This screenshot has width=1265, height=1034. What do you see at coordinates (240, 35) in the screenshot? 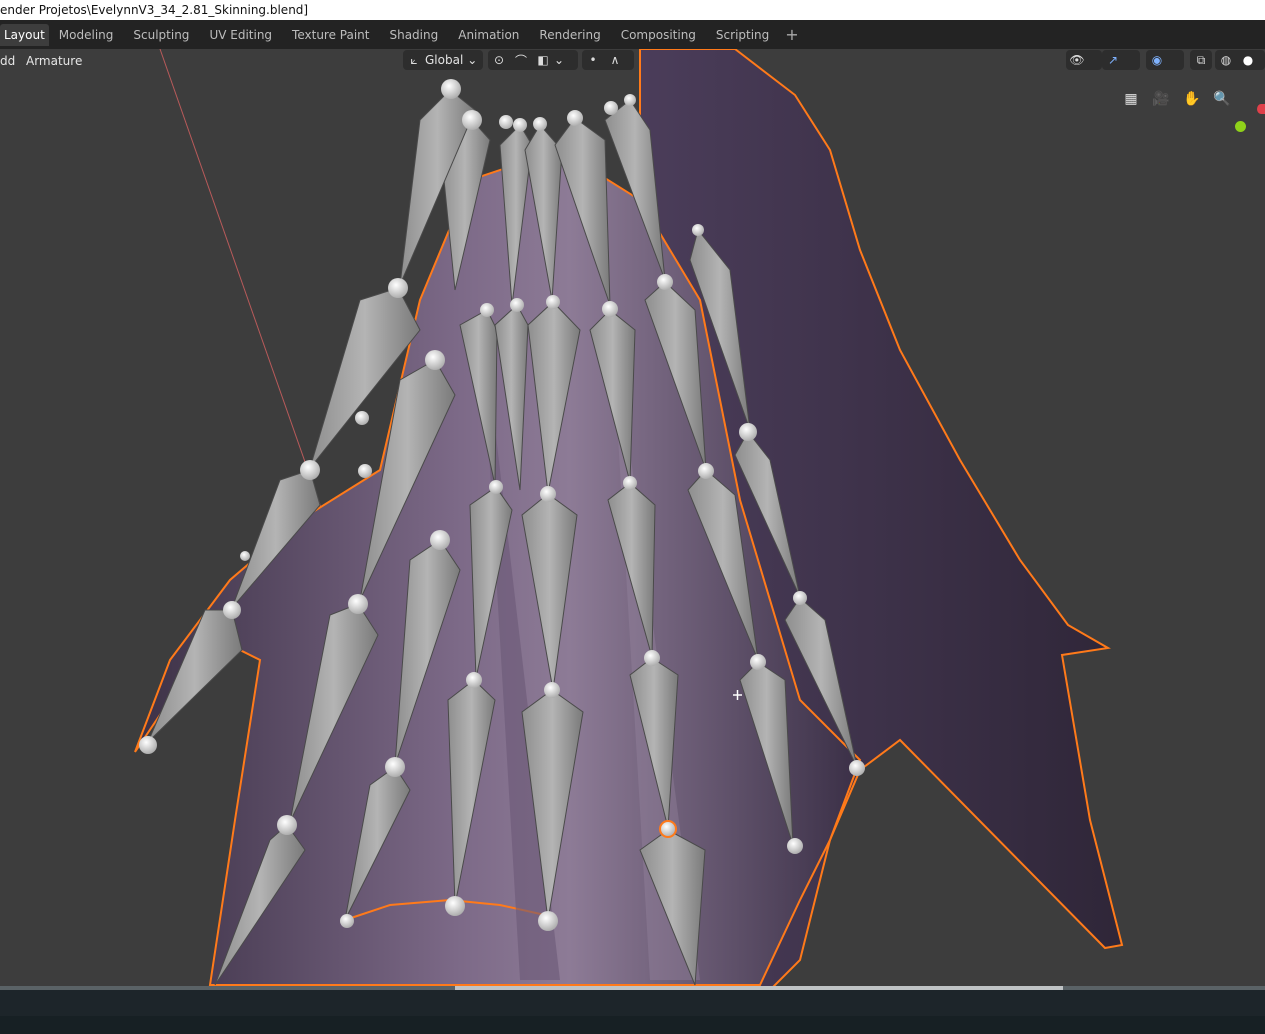
I see `tab-uv-editing: UV Editing` at bounding box center [240, 35].